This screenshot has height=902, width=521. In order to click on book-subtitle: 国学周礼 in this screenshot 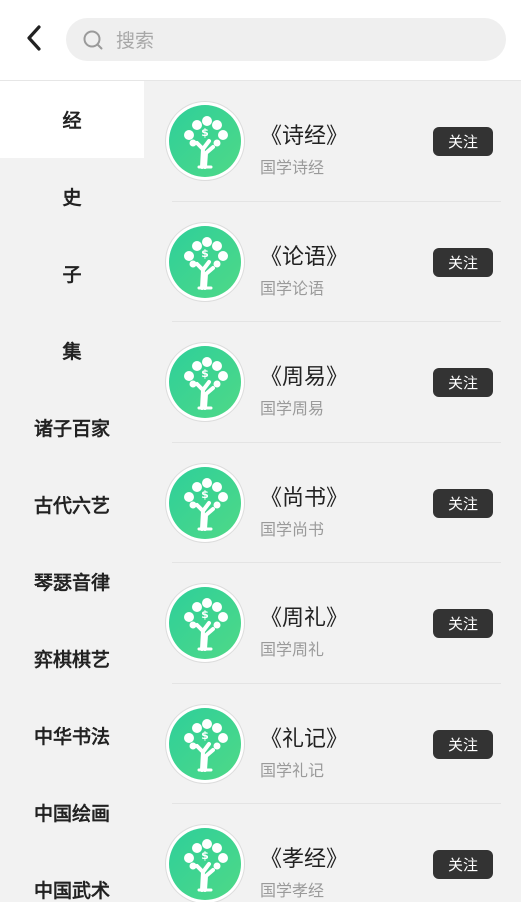, I will do `click(292, 649)`.